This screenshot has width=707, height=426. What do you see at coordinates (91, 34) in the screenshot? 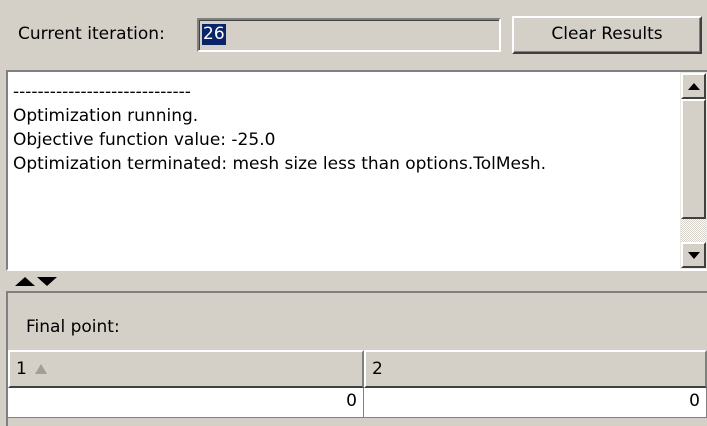
I see `iteration-label: Current iteration:` at bounding box center [91, 34].